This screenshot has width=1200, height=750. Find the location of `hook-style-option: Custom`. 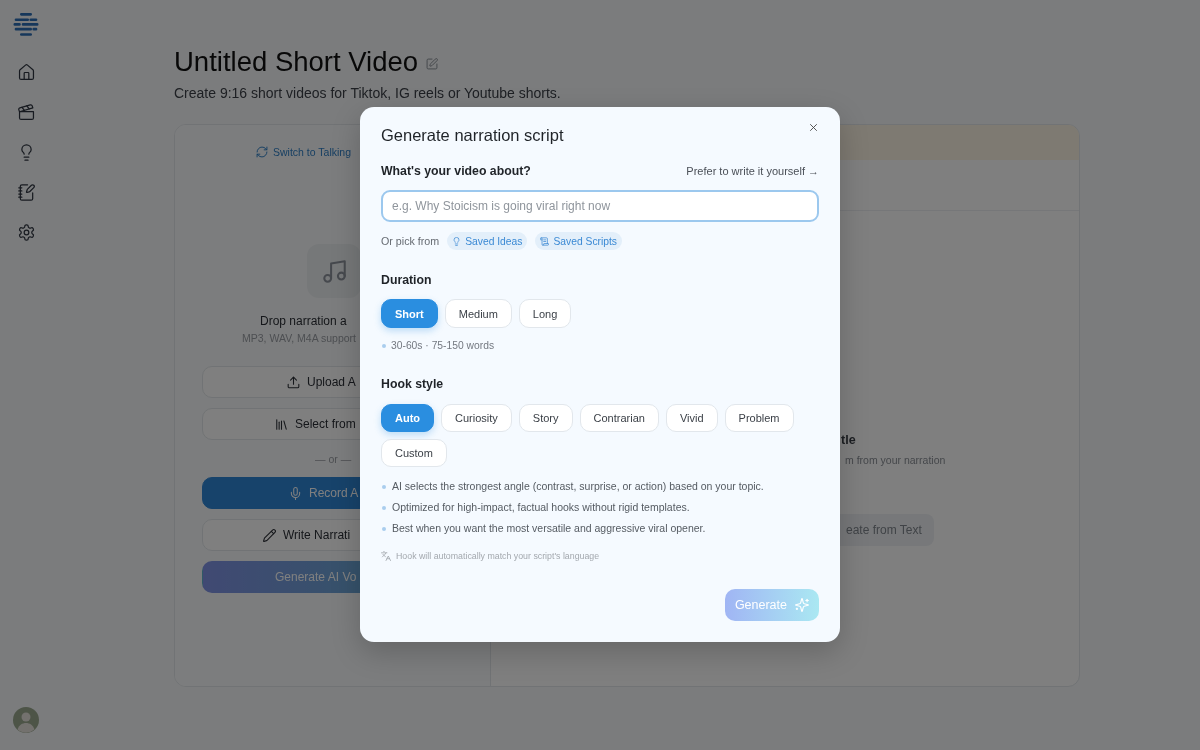

hook-style-option: Custom is located at coordinates (414, 453).